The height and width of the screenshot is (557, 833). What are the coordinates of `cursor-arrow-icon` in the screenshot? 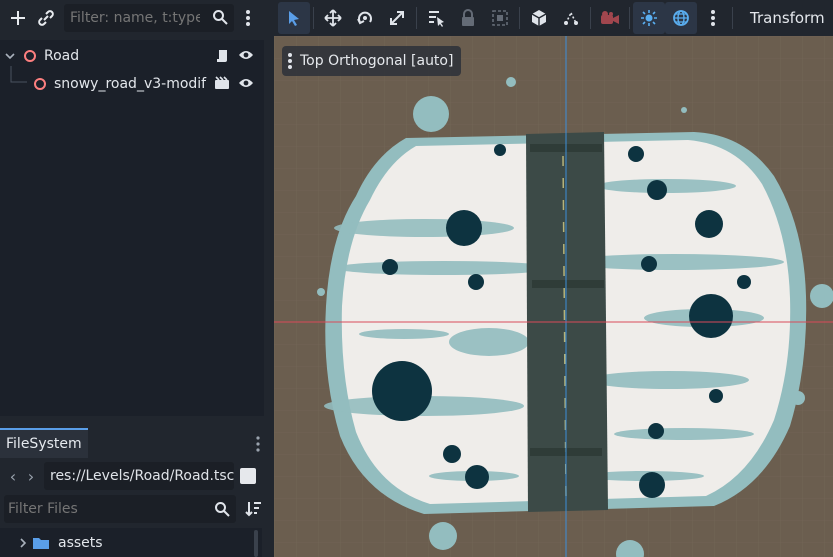 It's located at (294, 18).